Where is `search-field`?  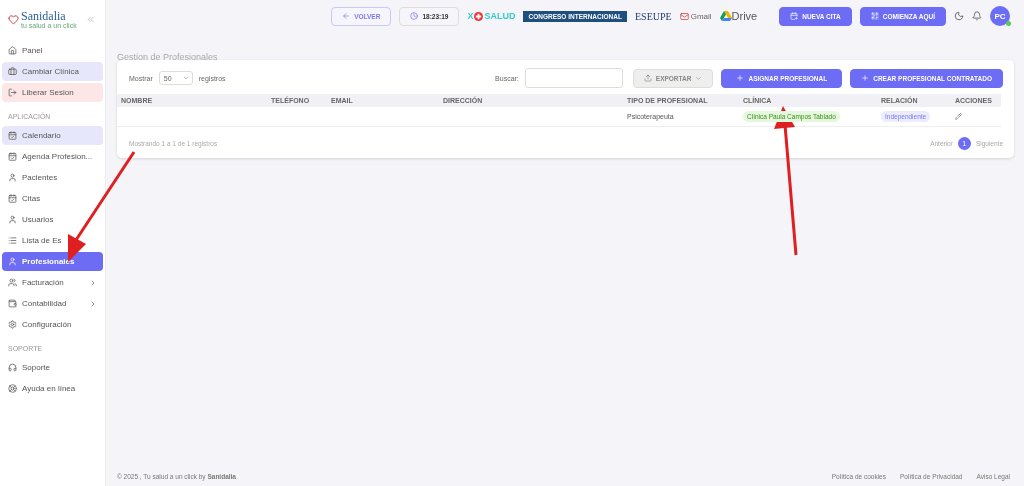 search-field is located at coordinates (573, 78).